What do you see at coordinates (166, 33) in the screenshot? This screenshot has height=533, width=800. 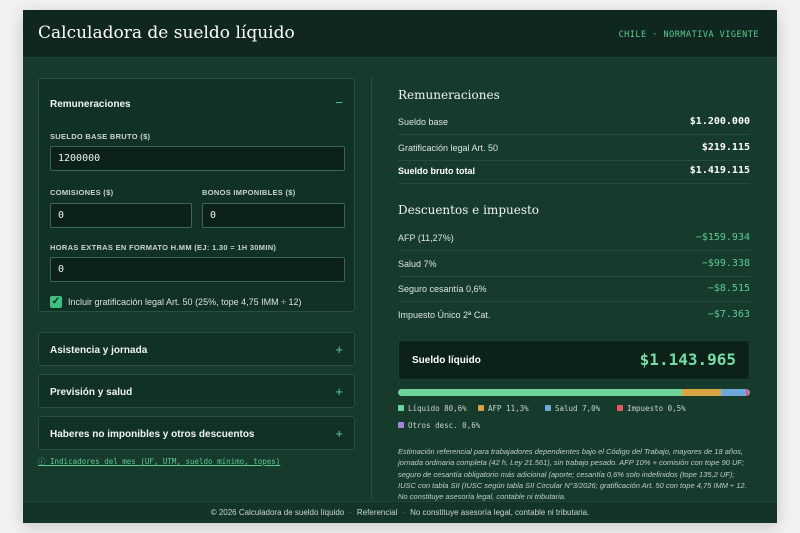 I see `page-title: Calculadora de sueldo líquido` at bounding box center [166, 33].